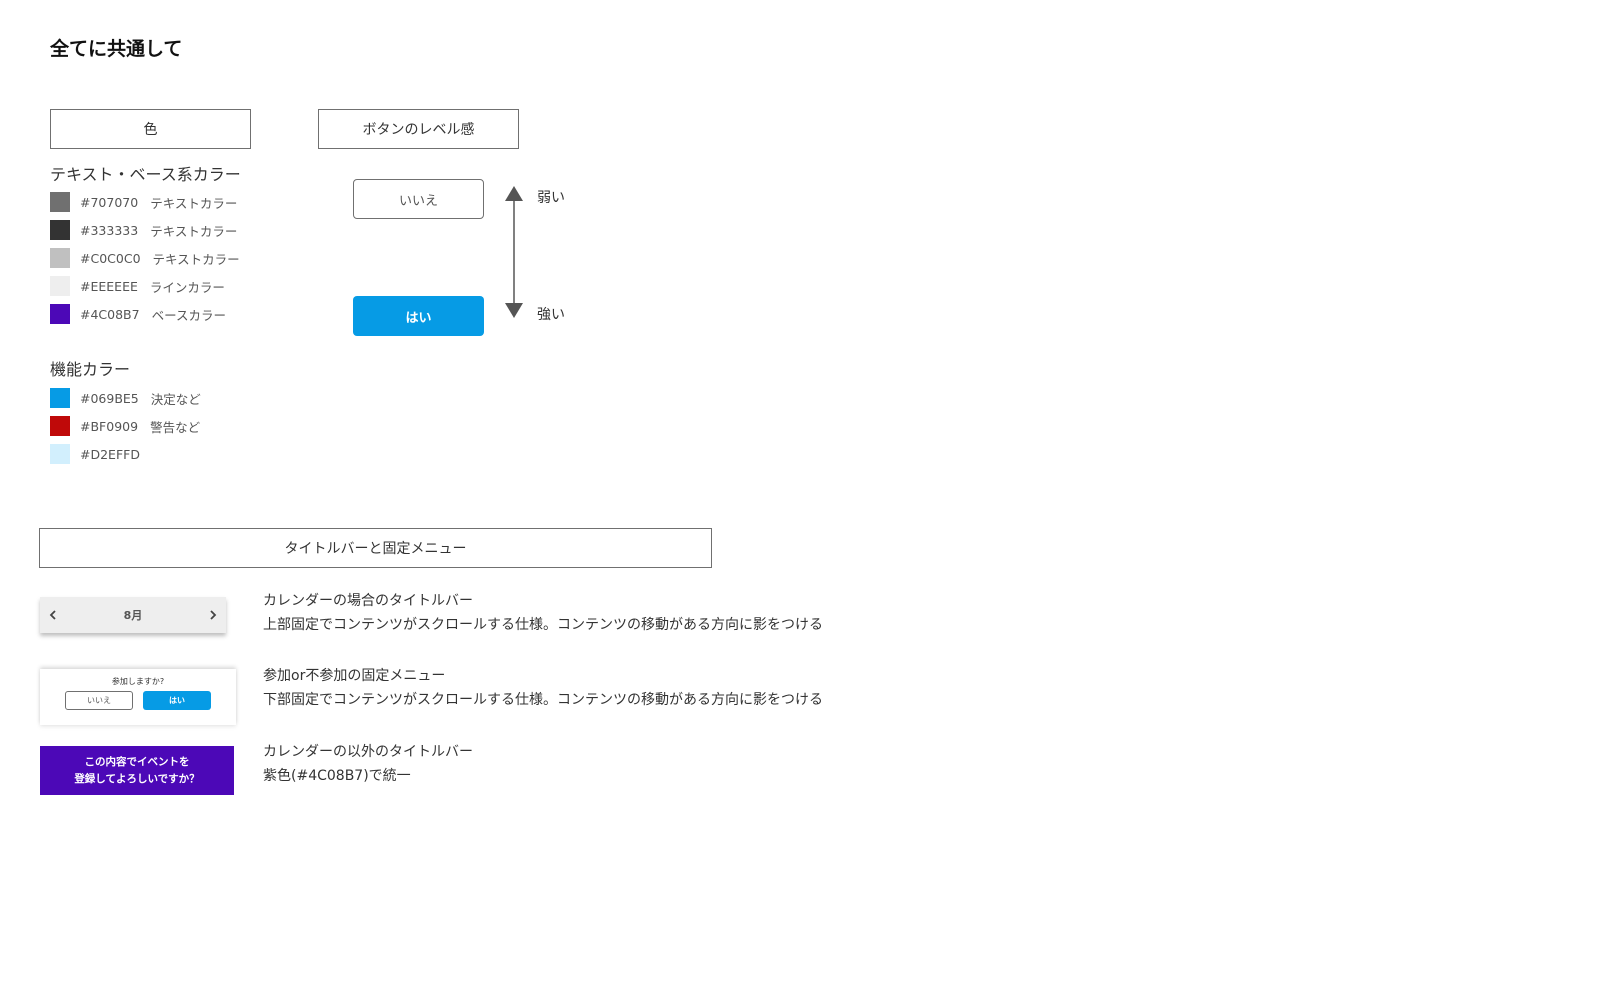 Image resolution: width=1600 pixels, height=1000 pixels. I want to click on purple-titlebar-line1: この内容でイベントを, so click(137, 761).